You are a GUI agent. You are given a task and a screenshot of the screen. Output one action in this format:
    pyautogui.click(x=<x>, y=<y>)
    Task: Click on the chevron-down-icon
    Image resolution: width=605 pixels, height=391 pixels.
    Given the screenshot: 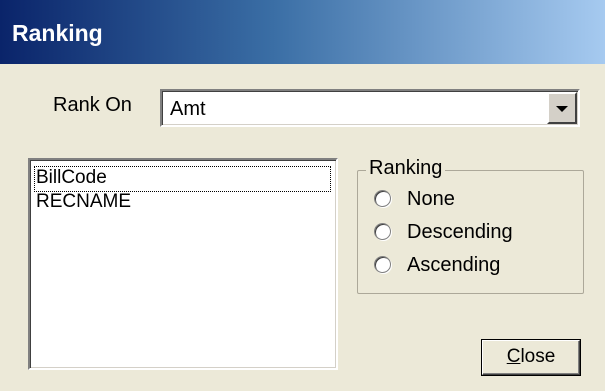 What is the action you would take?
    pyautogui.click(x=562, y=109)
    